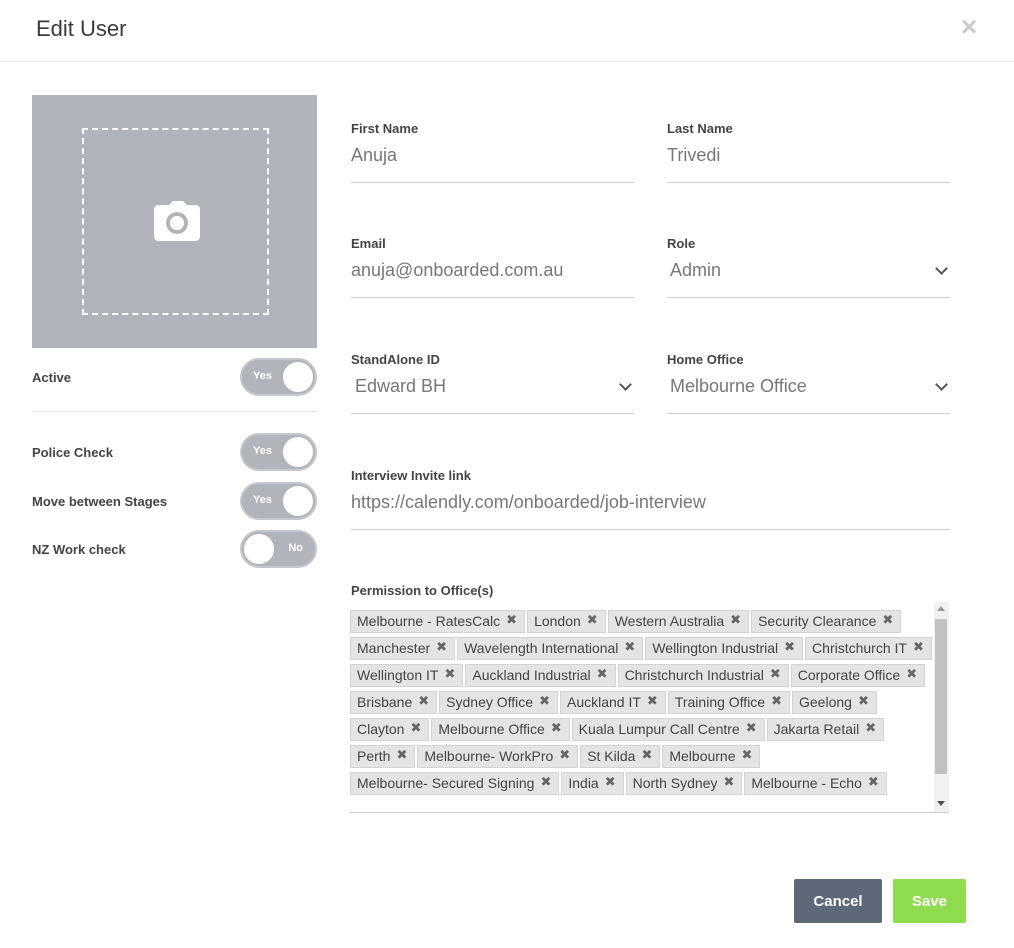 This screenshot has height=948, width=1014. What do you see at coordinates (941, 696) in the screenshot?
I see `scroll-thumb` at bounding box center [941, 696].